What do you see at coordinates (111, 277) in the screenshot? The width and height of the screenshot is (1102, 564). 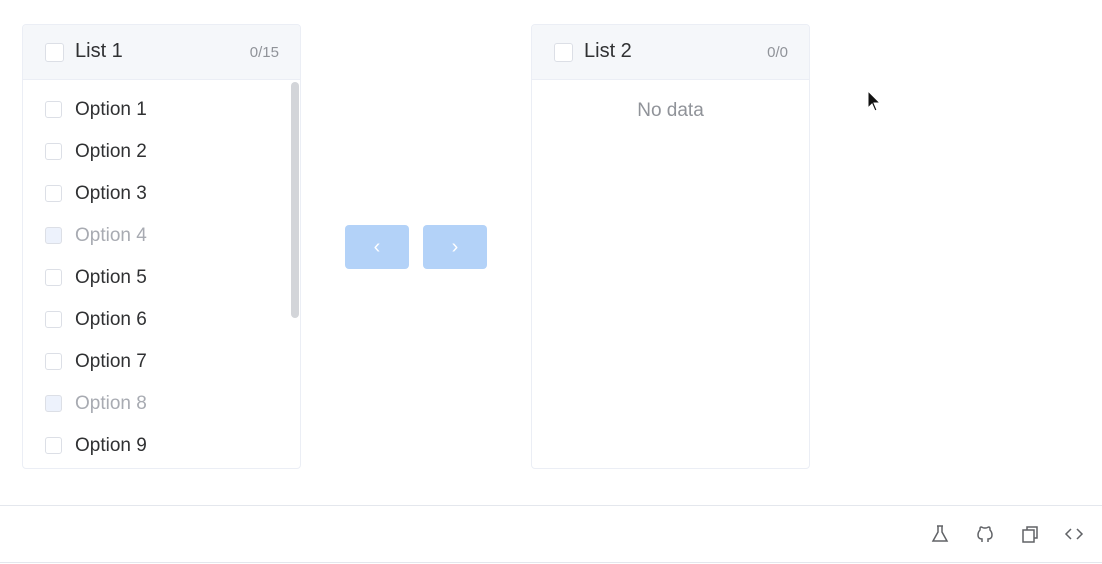 I see `item-label: Option 5` at bounding box center [111, 277].